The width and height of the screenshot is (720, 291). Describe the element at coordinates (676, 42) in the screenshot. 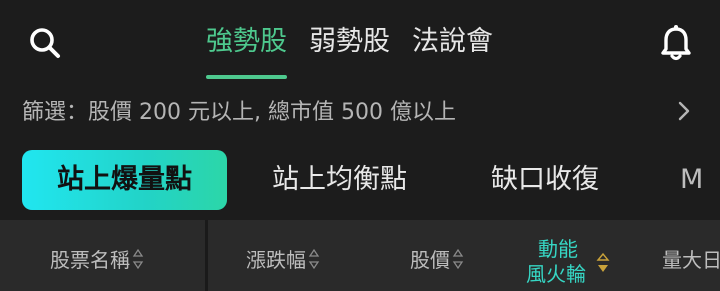

I see `bell-icon` at that location.